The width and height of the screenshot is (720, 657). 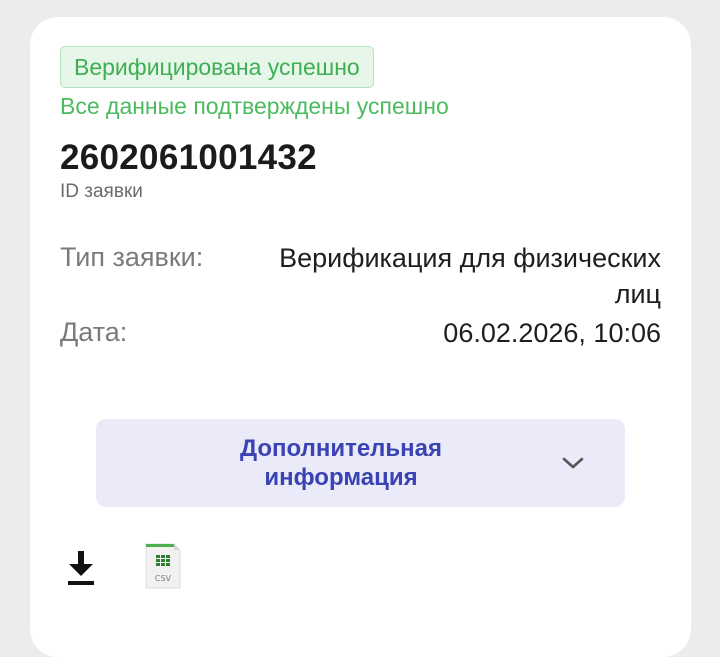 What do you see at coordinates (94, 332) in the screenshot?
I see `date-label: Дата:` at bounding box center [94, 332].